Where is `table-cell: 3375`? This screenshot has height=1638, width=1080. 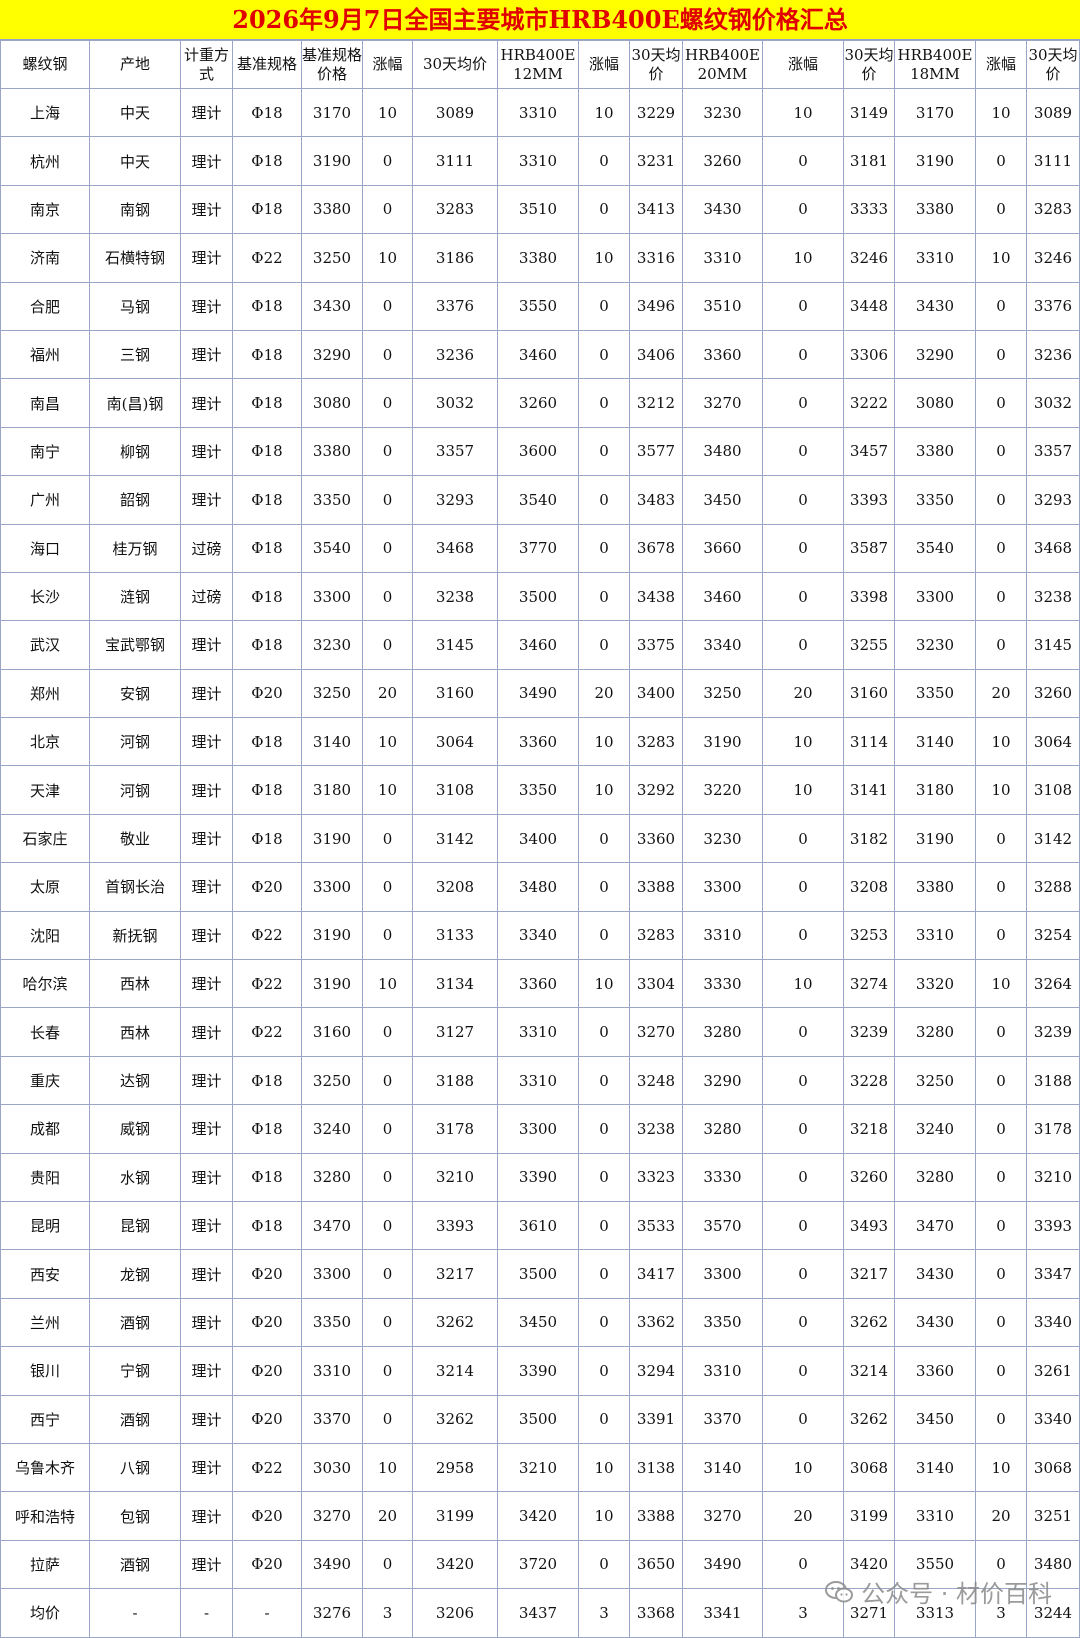 table-cell: 3375 is located at coordinates (656, 645).